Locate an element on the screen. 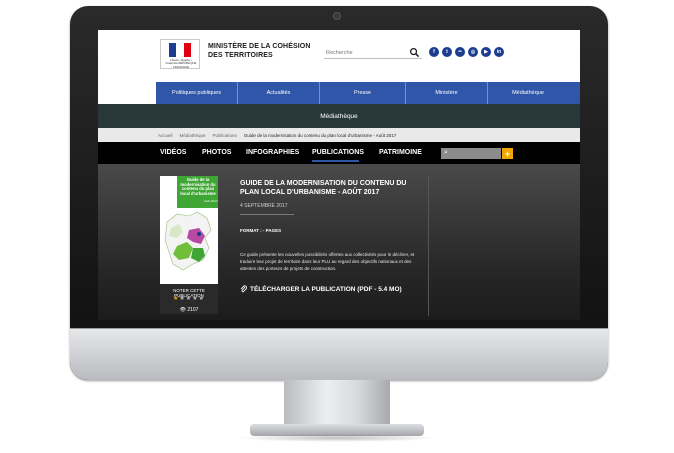 This screenshot has height=453, width=674. monitor-stand-neck is located at coordinates (337, 404).